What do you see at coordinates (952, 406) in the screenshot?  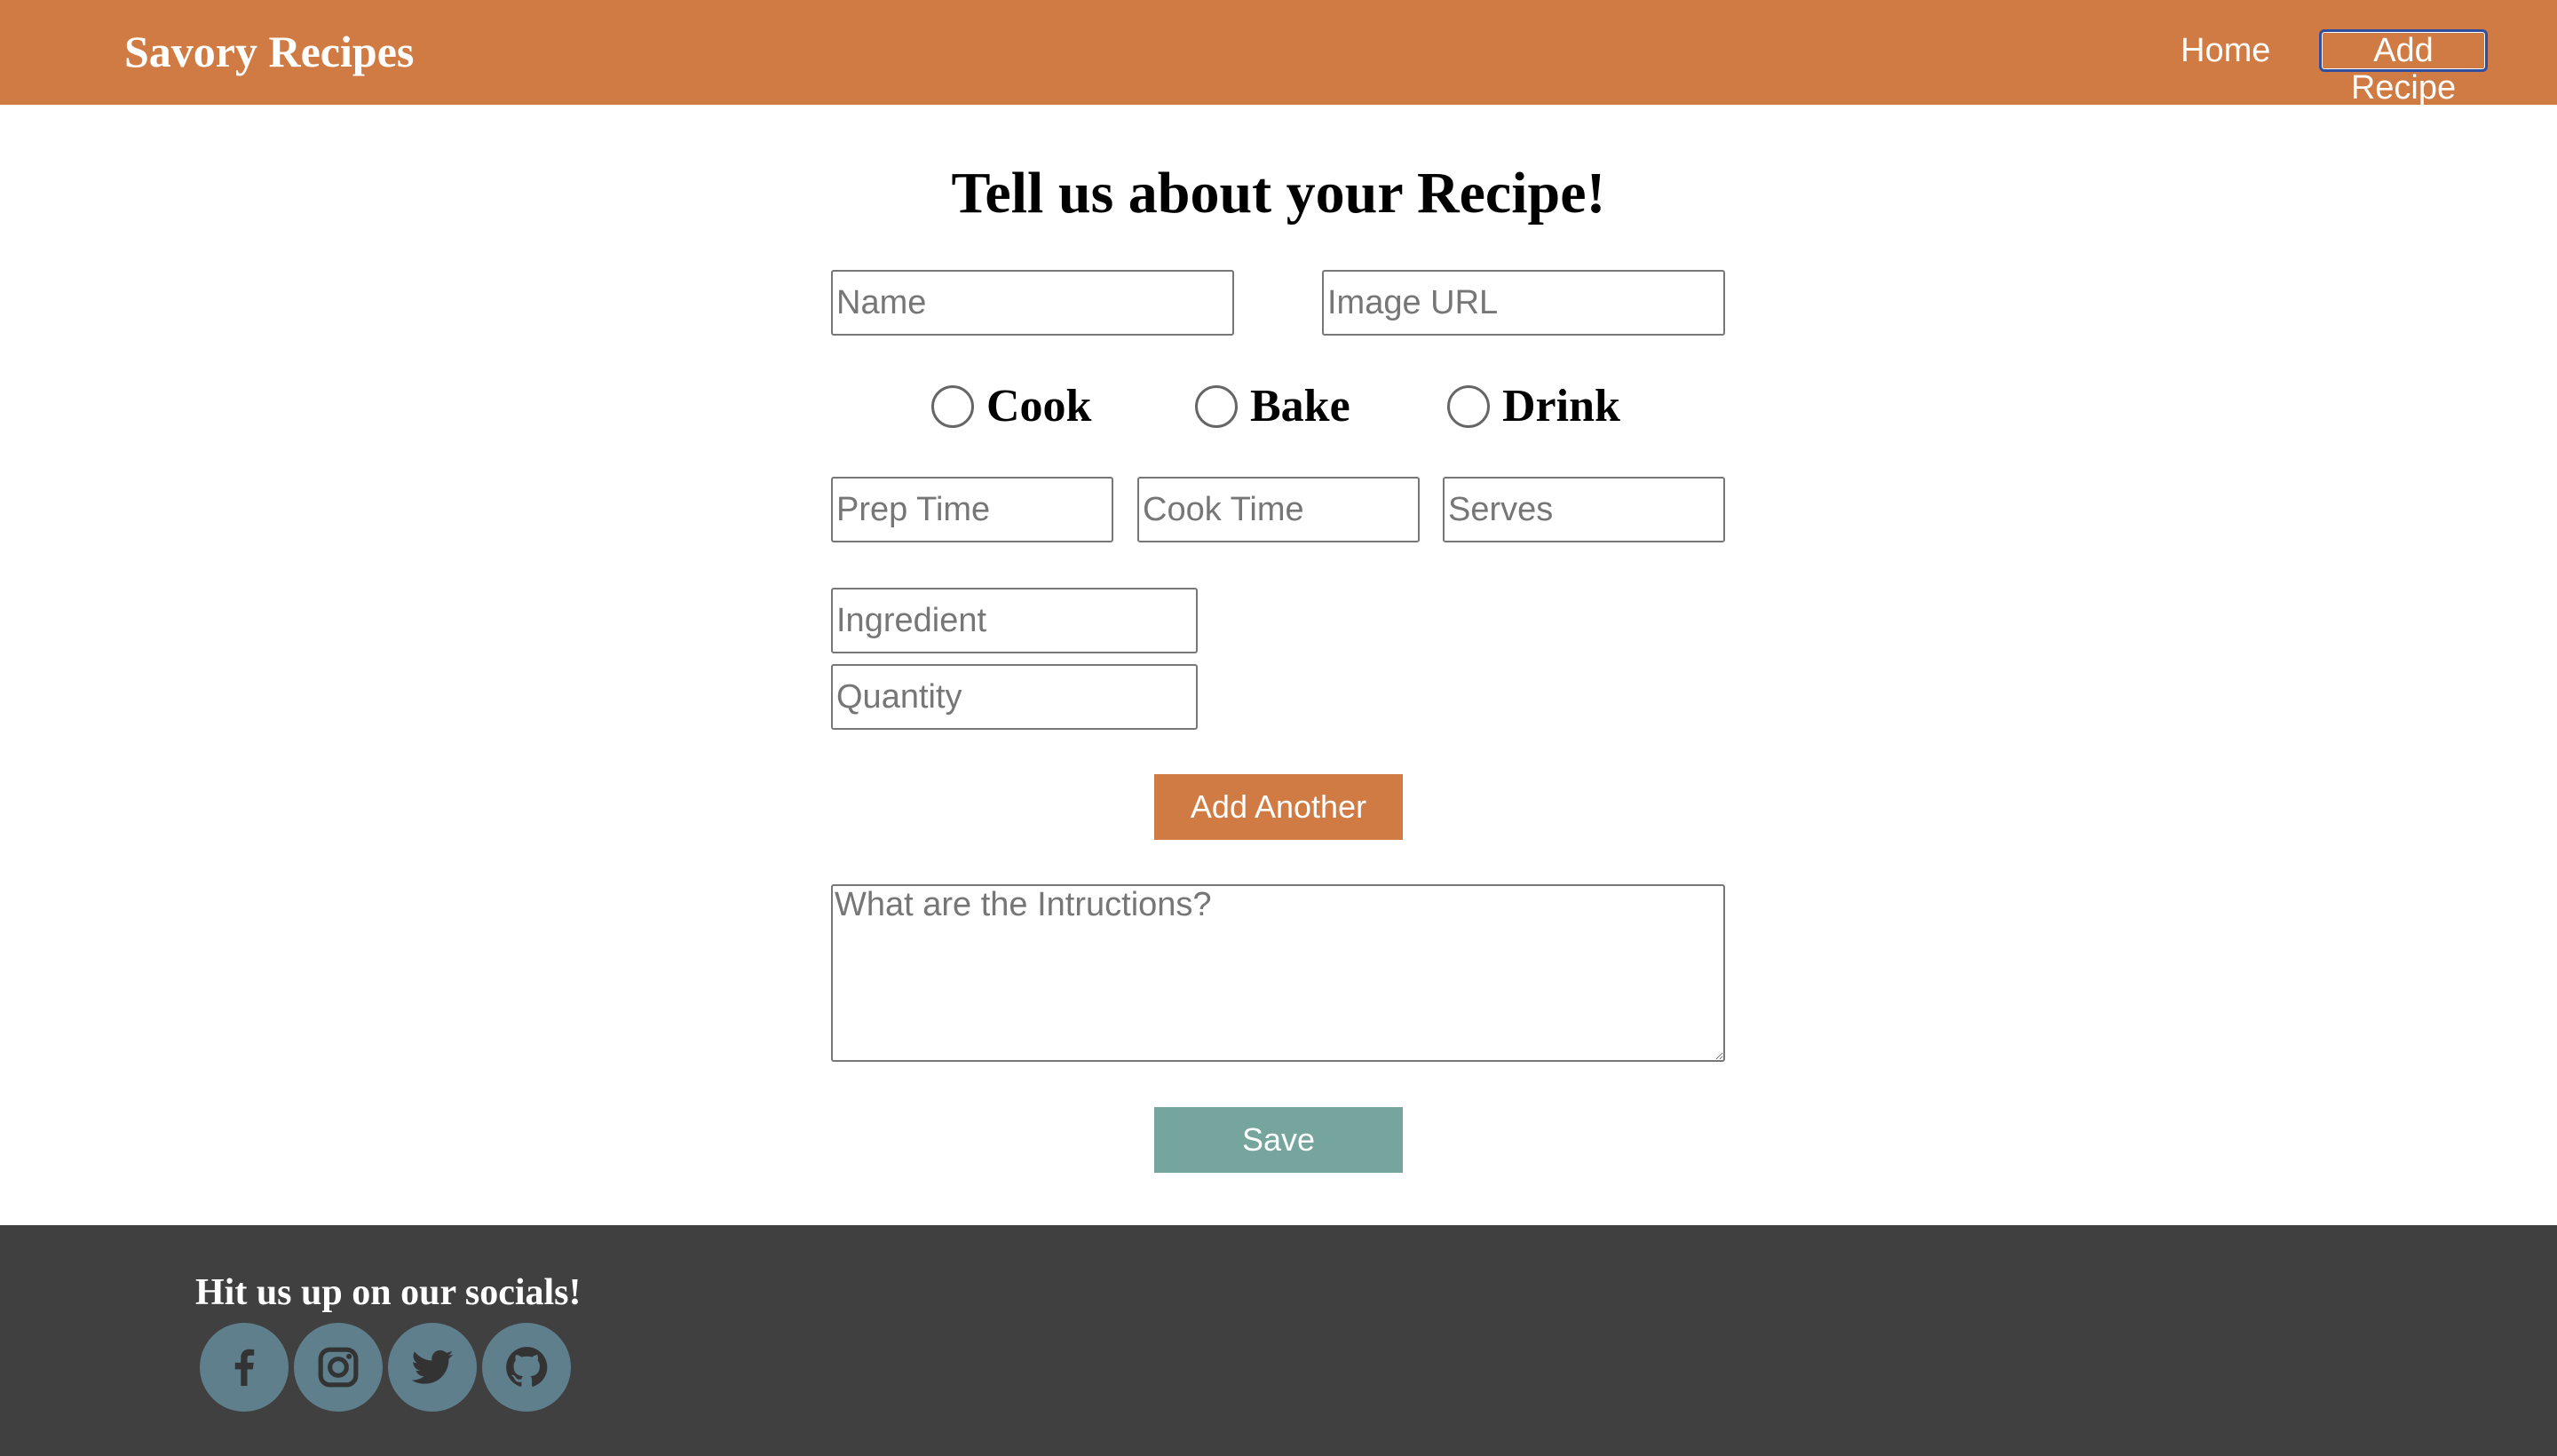 I see `radio-cook-circle` at bounding box center [952, 406].